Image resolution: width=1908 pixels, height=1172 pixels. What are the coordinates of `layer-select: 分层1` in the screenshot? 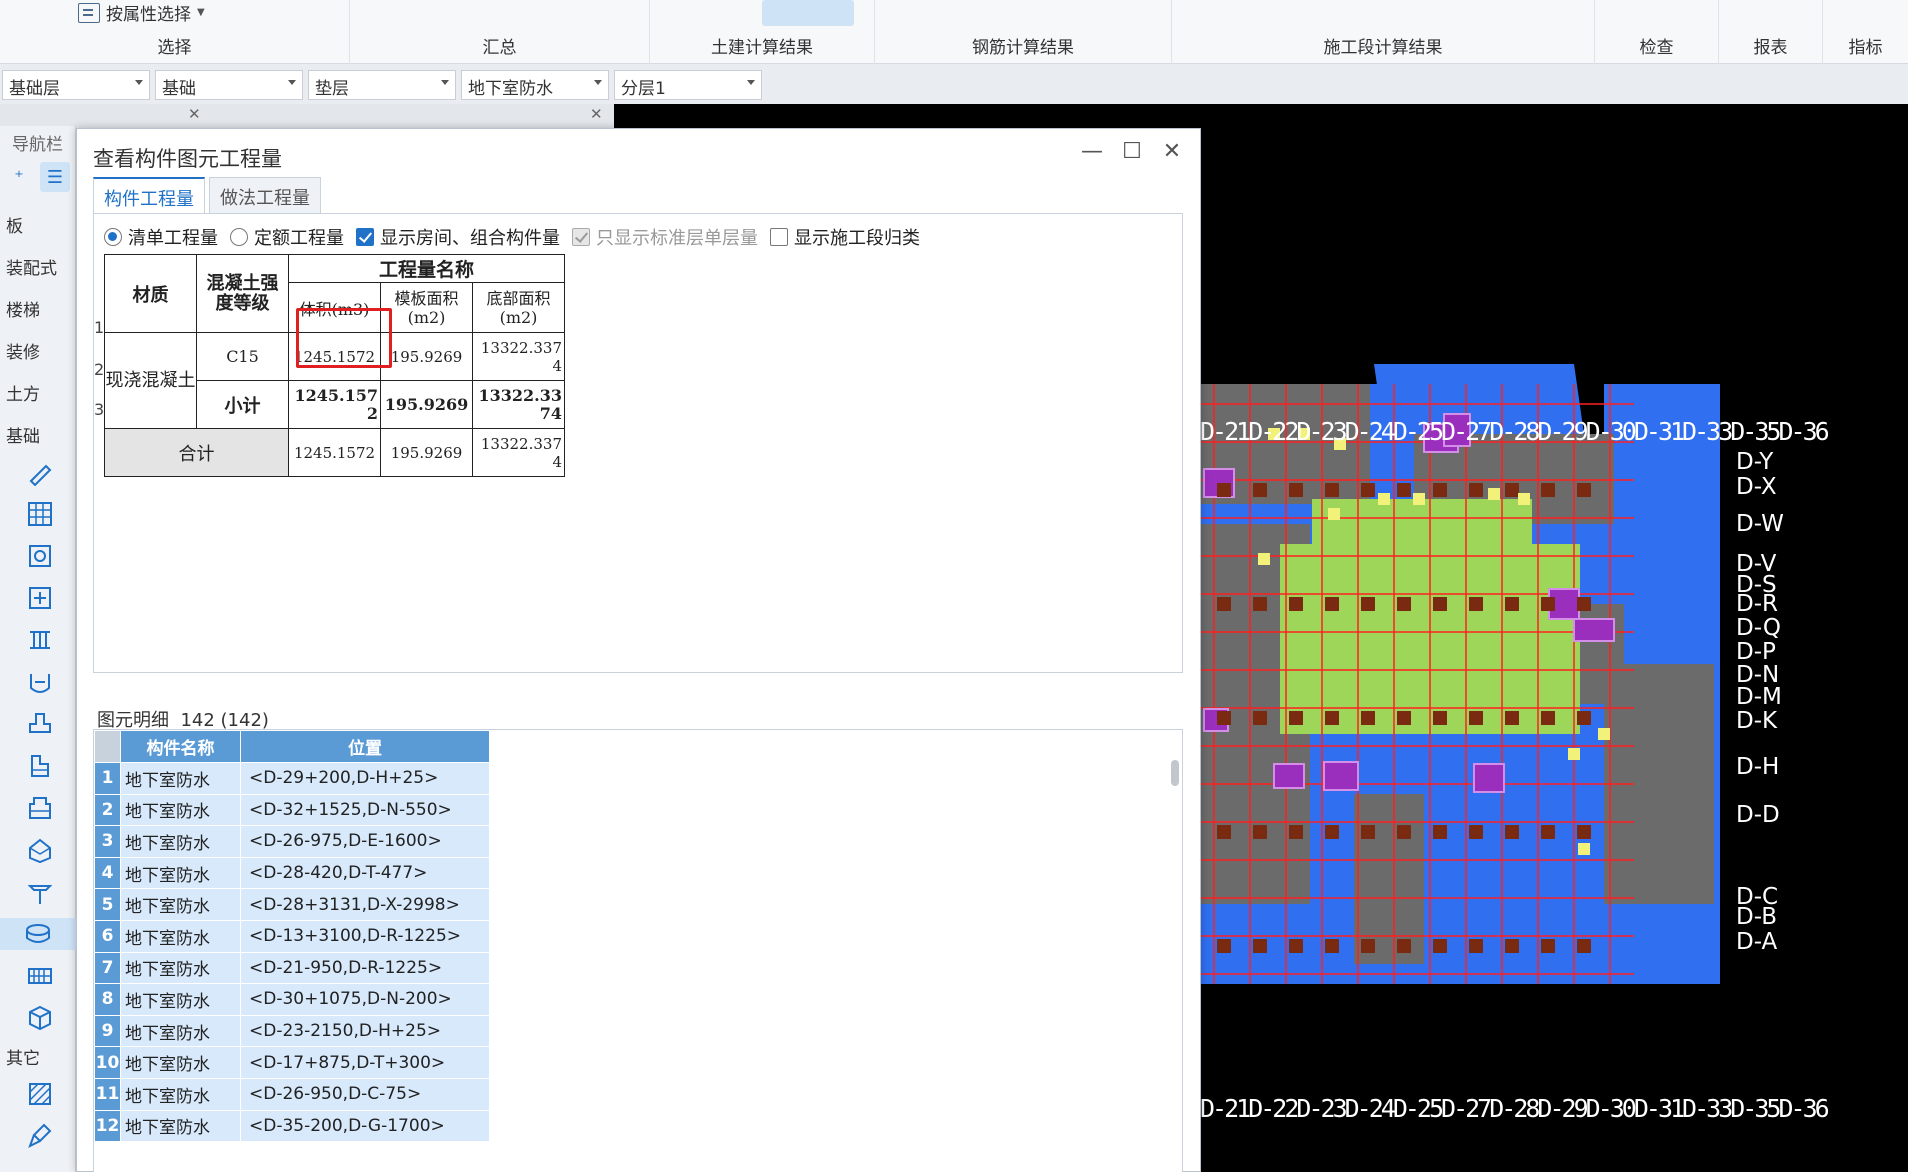 It's located at (688, 85).